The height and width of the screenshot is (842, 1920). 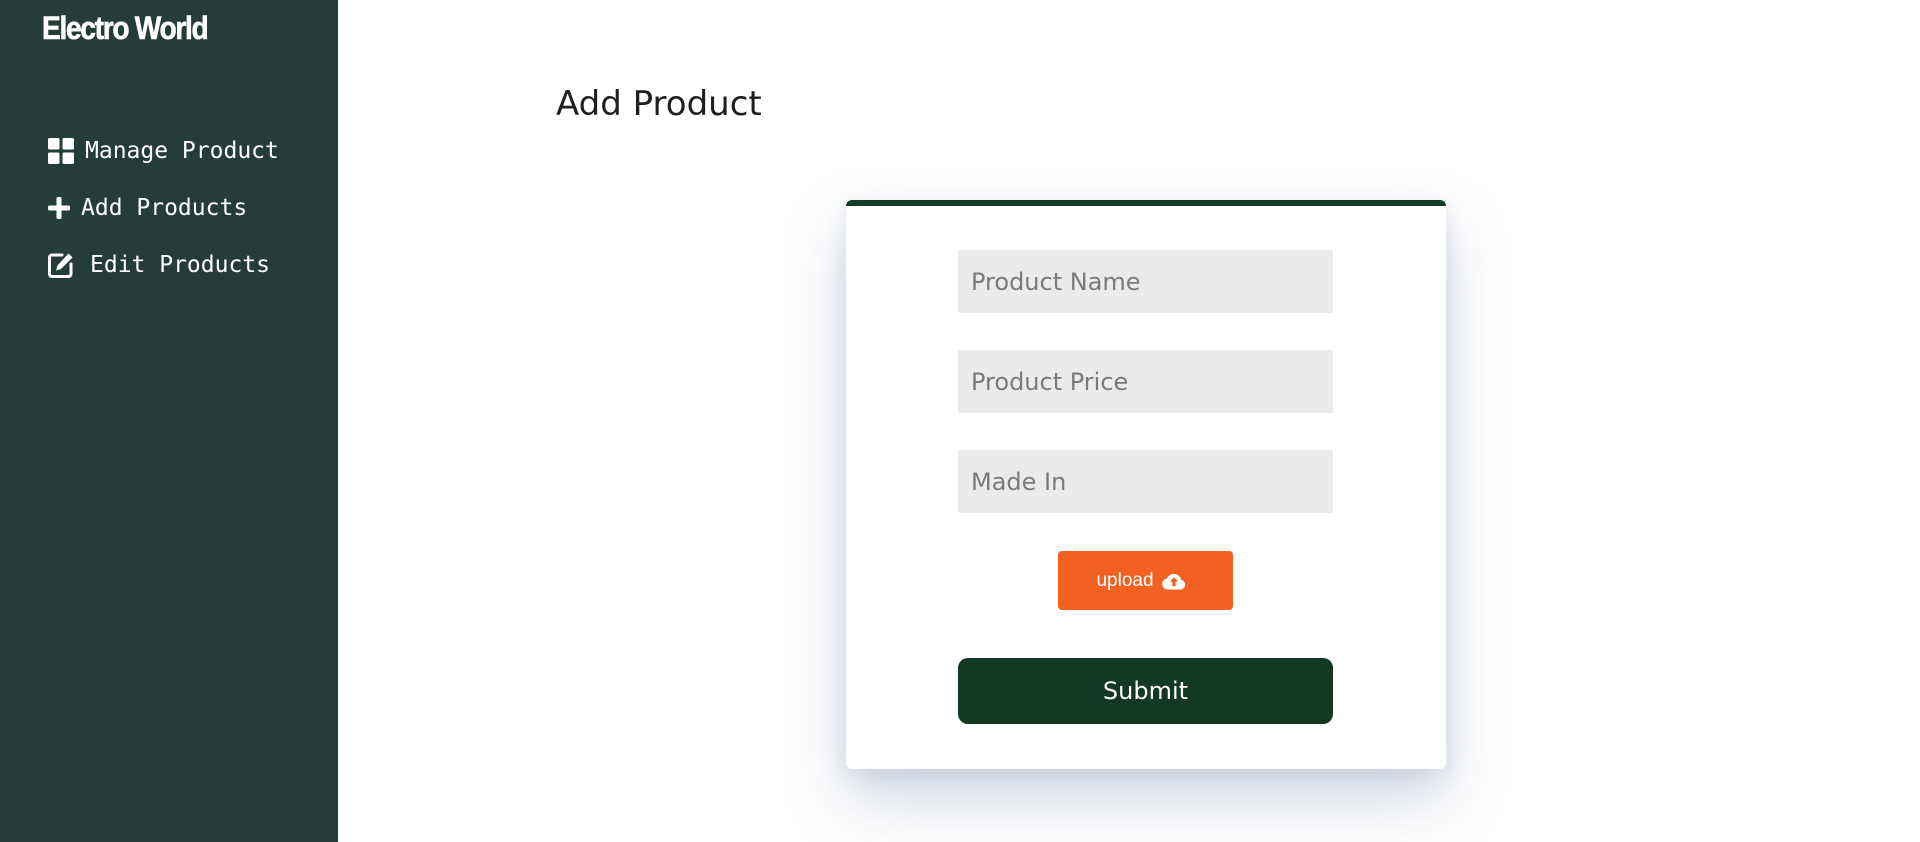 I want to click on sidebar-item-edit-products: Edit Products, so click(x=163, y=265).